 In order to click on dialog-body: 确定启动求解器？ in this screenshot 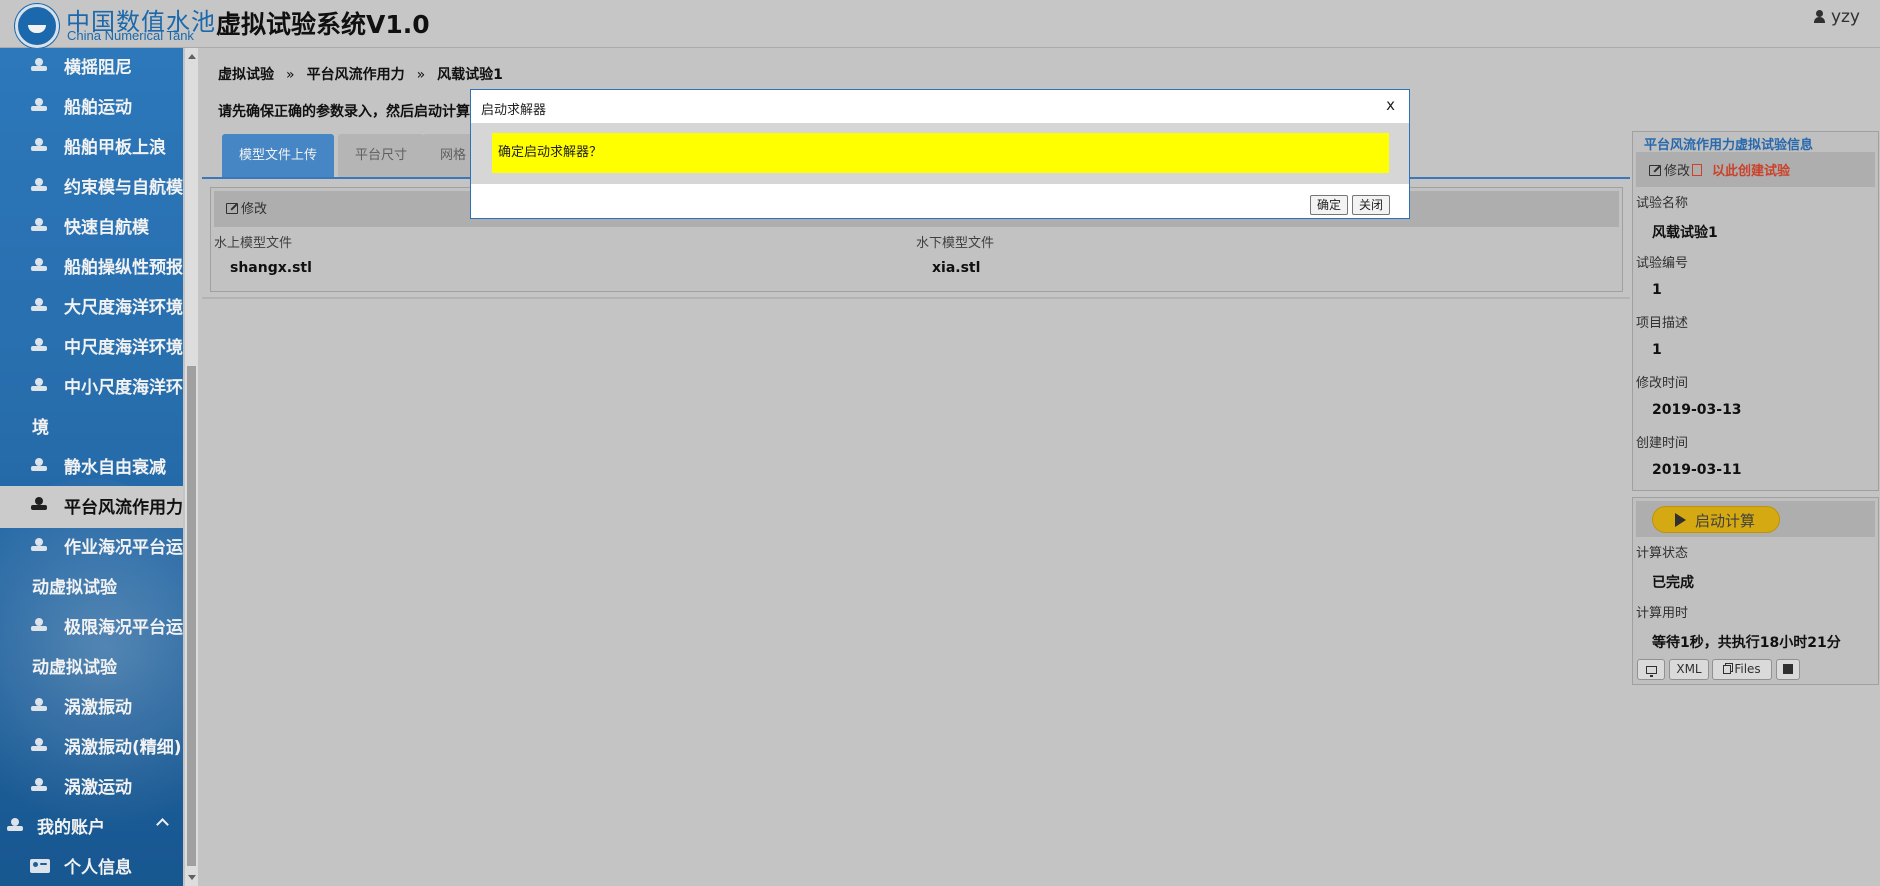, I will do `click(940, 153)`.